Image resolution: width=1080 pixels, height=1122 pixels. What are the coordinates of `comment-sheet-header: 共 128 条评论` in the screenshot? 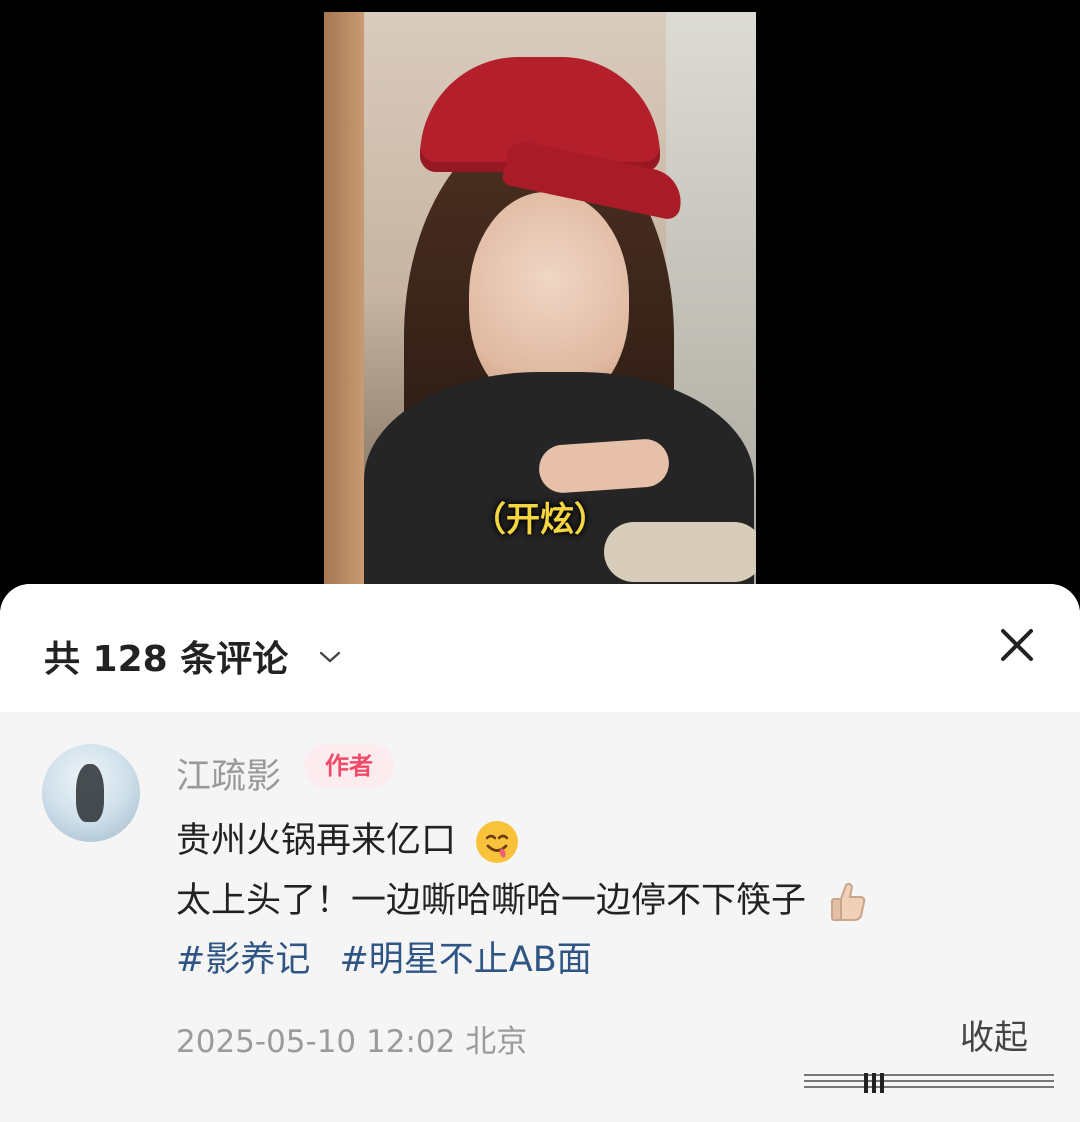 It's located at (540, 648).